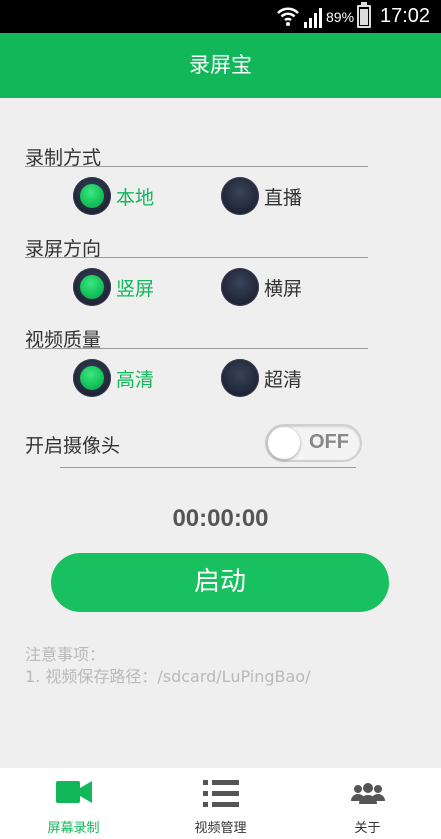 The height and width of the screenshot is (839, 441). What do you see at coordinates (340, 17) in the screenshot?
I see `battery-percent: 89%` at bounding box center [340, 17].